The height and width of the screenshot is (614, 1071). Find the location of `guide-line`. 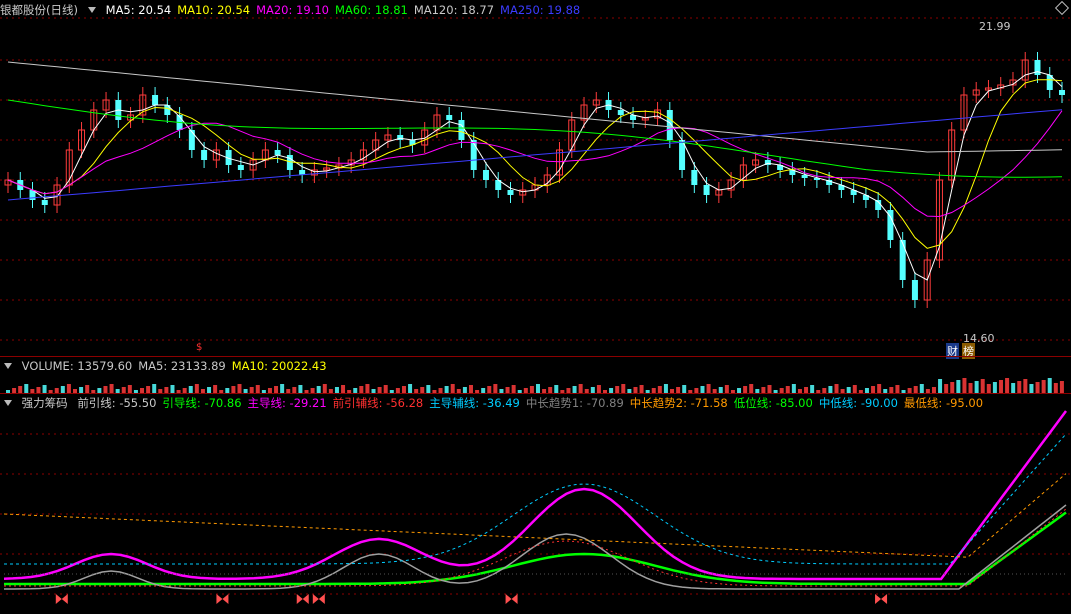

guide-line is located at coordinates (535, 548).